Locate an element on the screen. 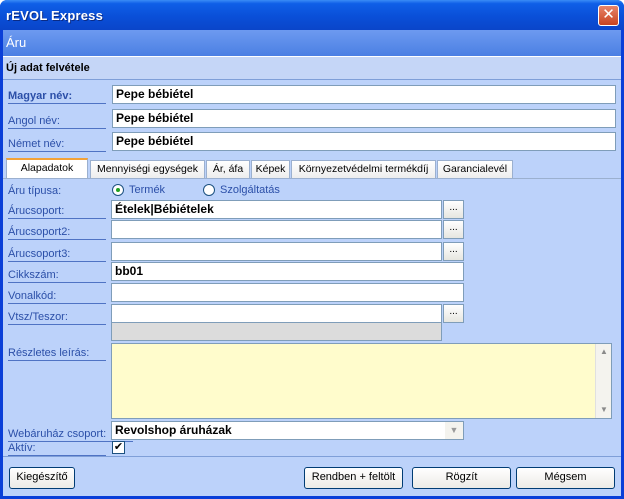  radio-service is located at coordinates (209, 190).